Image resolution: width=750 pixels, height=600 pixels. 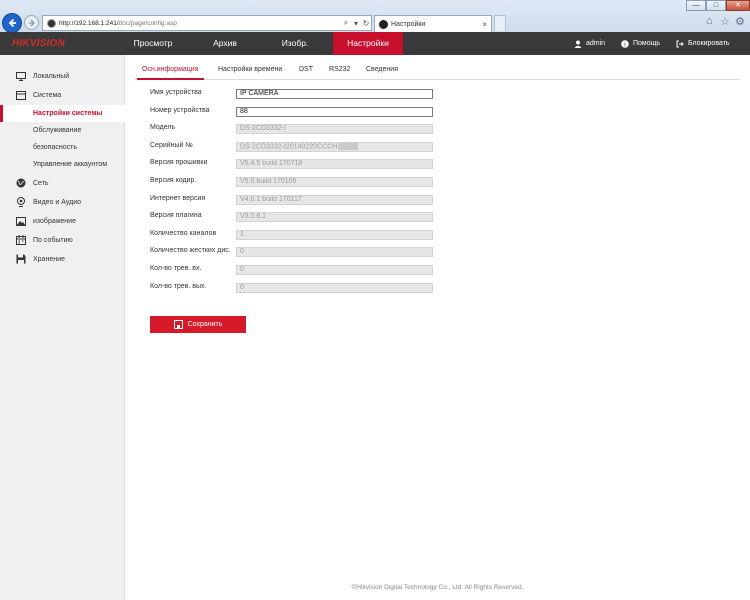 What do you see at coordinates (200, 23) in the screenshot?
I see `url-text: http://192.168.1.241/doc/page/config.asp` at bounding box center [200, 23].